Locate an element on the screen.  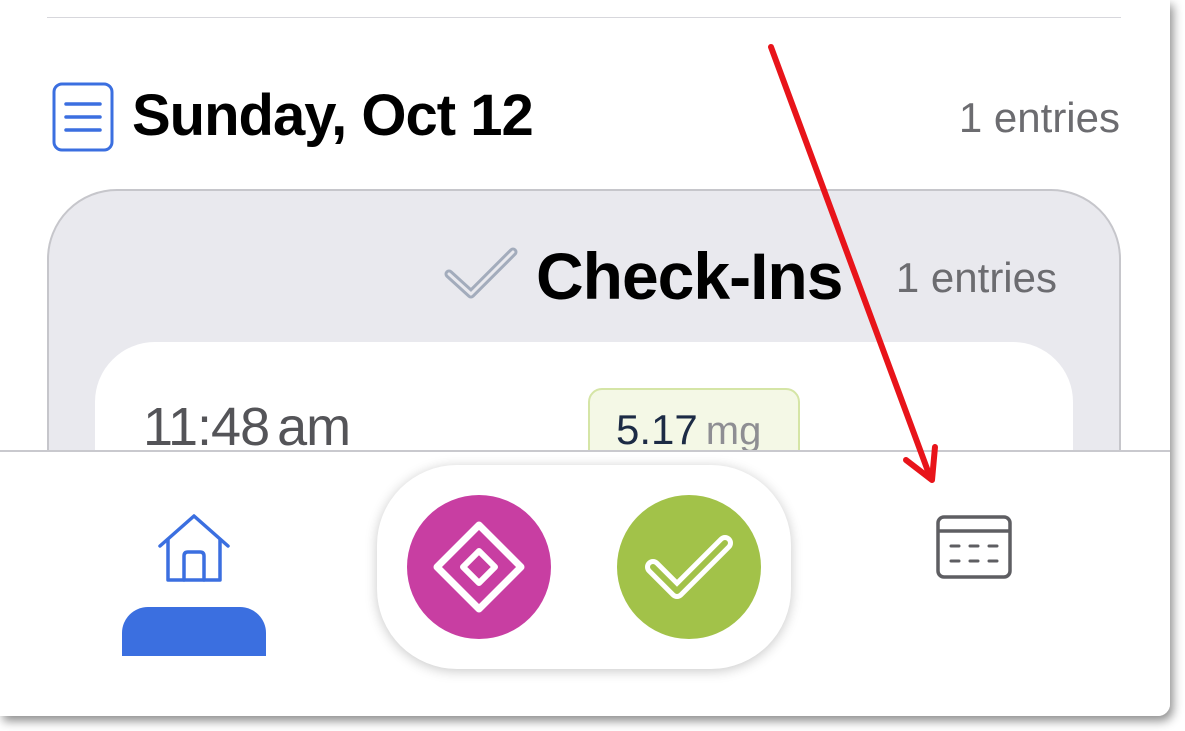
day-title: Sunday, Oct 12 is located at coordinates (333, 115).